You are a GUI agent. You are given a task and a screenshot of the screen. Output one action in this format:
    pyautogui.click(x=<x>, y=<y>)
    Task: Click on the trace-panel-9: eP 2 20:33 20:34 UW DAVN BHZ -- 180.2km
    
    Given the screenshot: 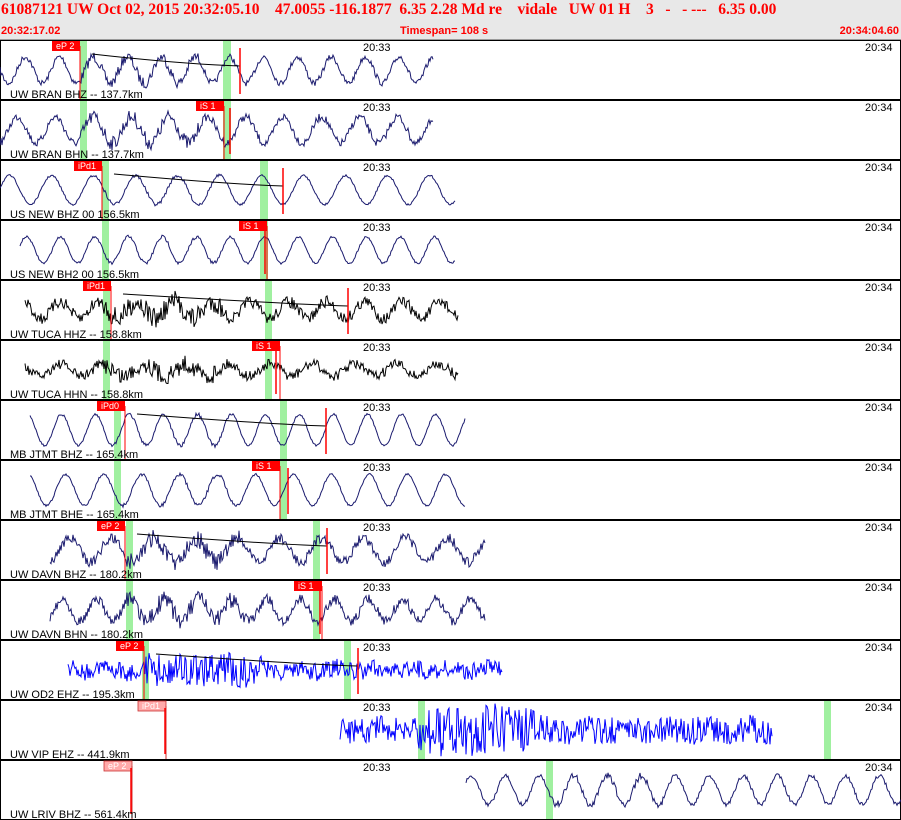 What is the action you would take?
    pyautogui.click(x=450, y=551)
    